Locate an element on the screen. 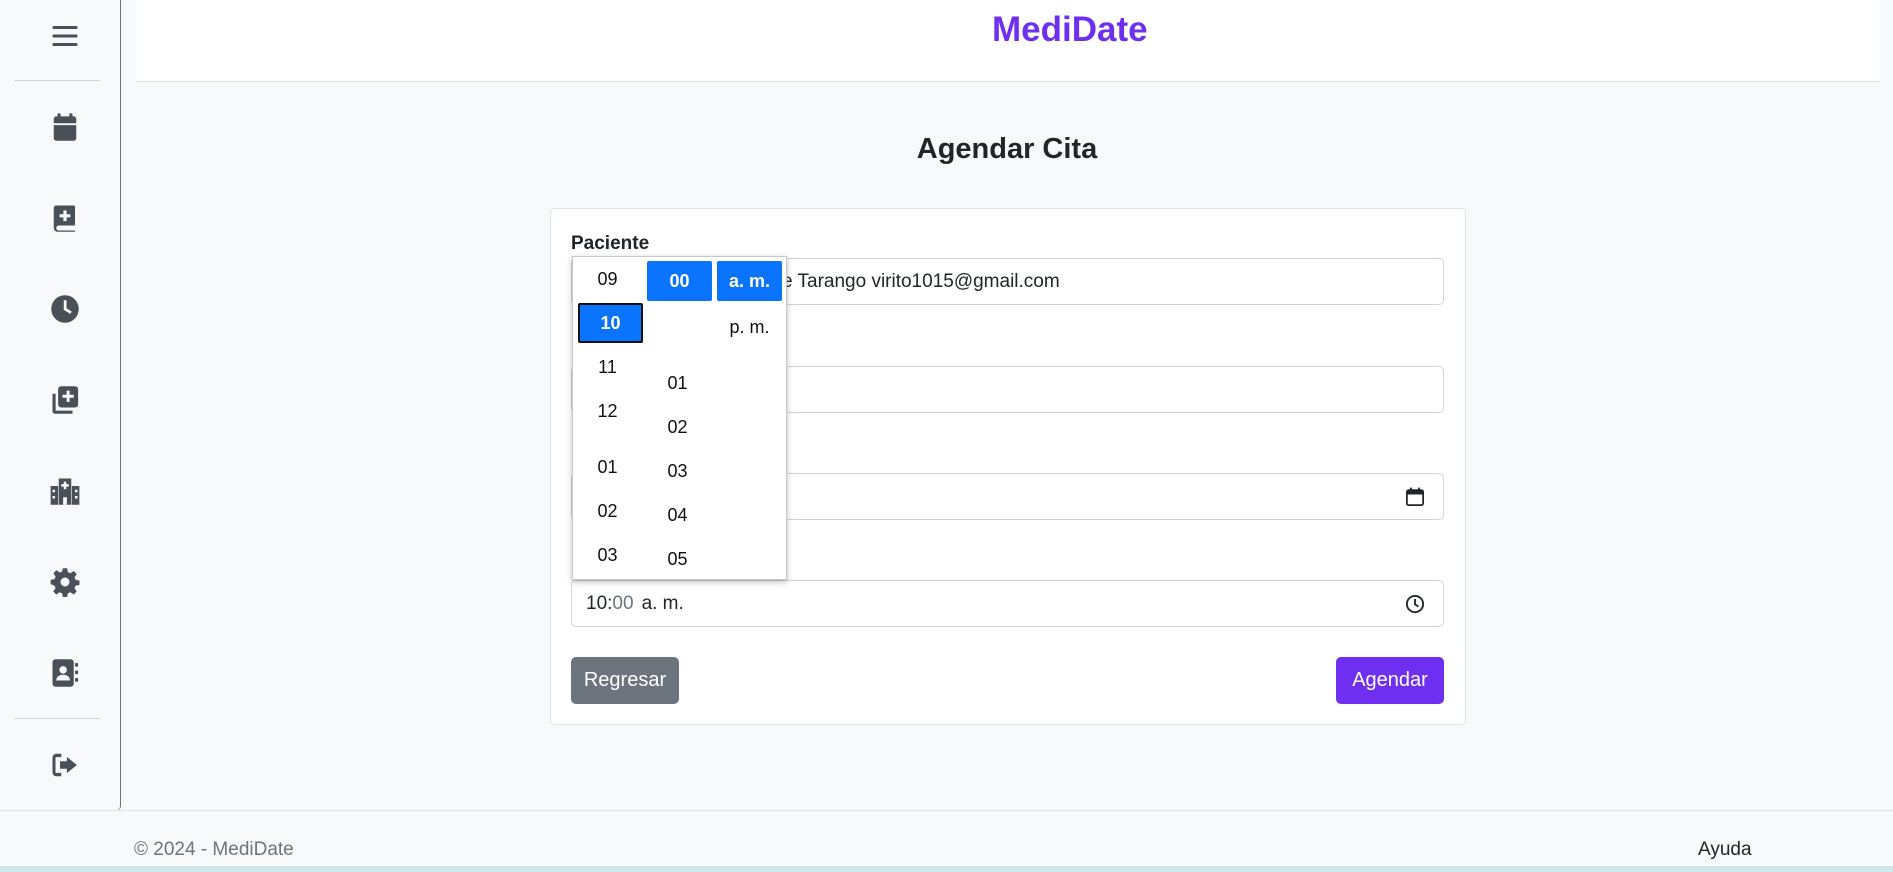 The image size is (1893, 872). add-copy-icon is located at coordinates (65, 400).